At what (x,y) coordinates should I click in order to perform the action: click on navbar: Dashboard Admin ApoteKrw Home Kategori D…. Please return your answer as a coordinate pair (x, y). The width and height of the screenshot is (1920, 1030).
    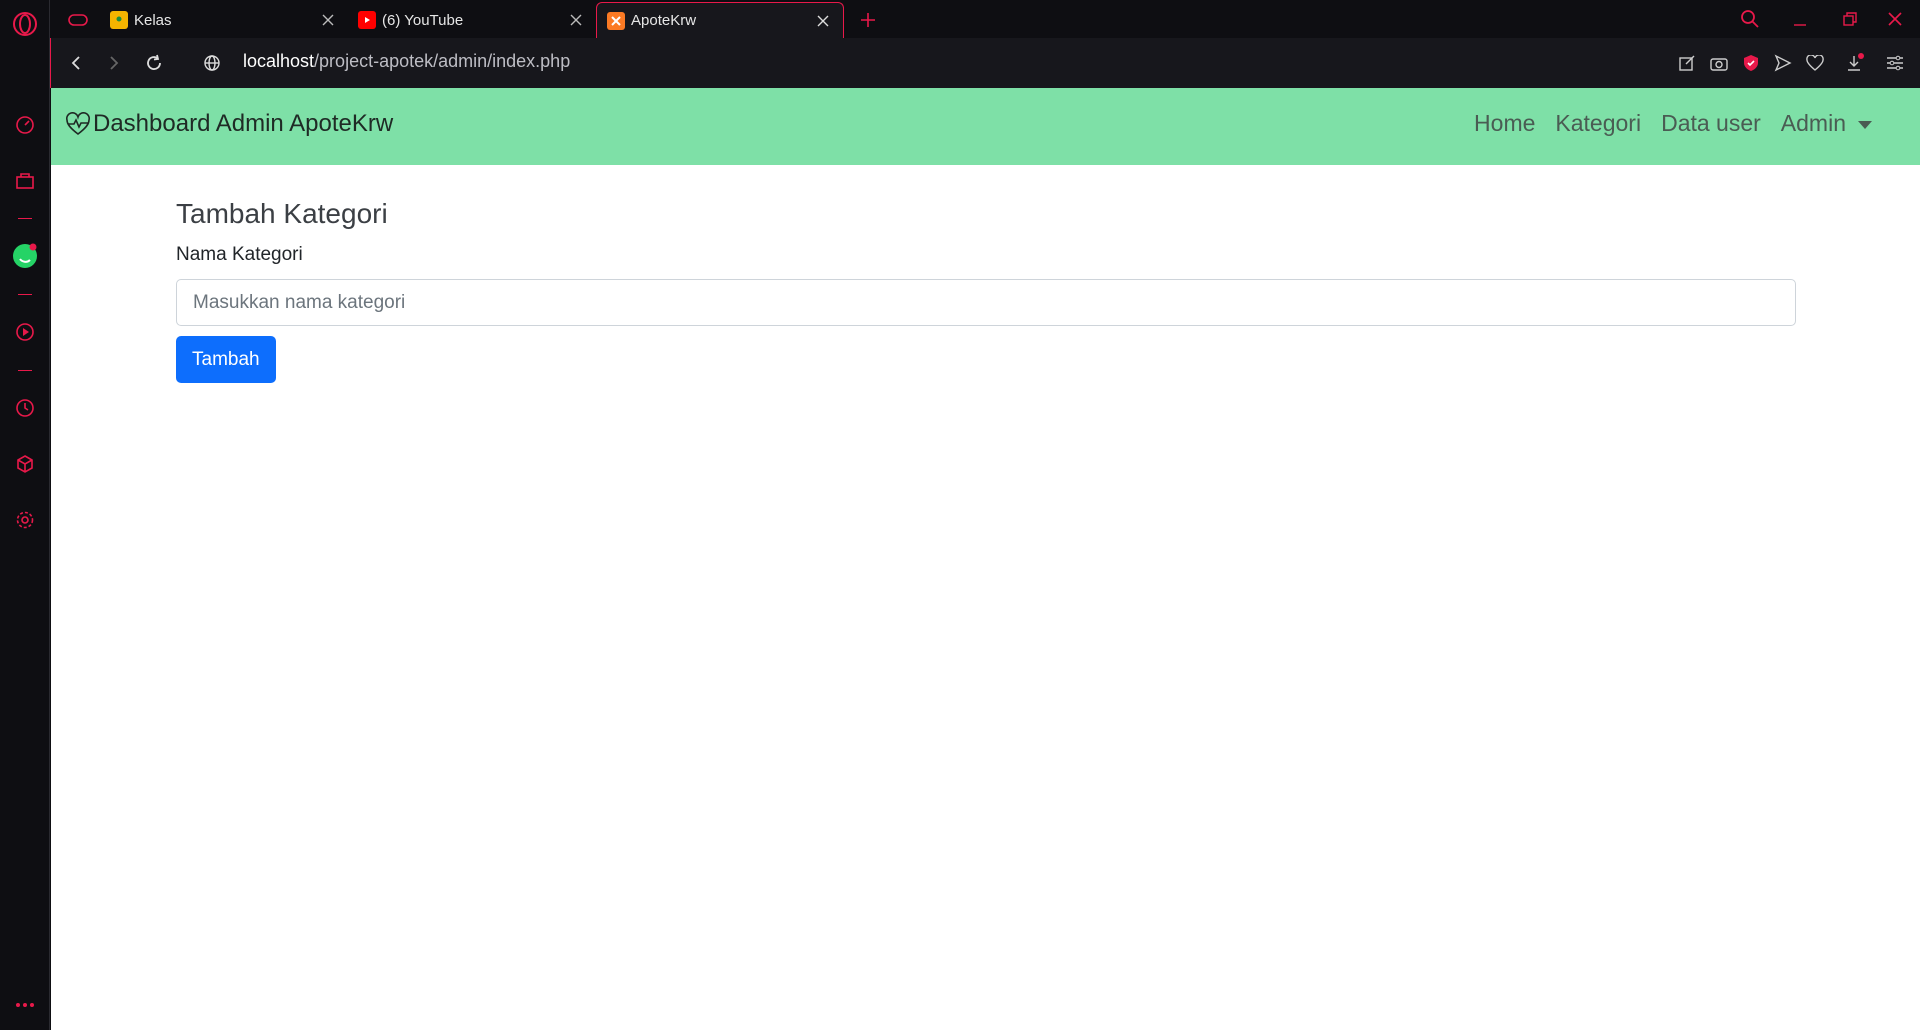
    Looking at the image, I should click on (985, 126).